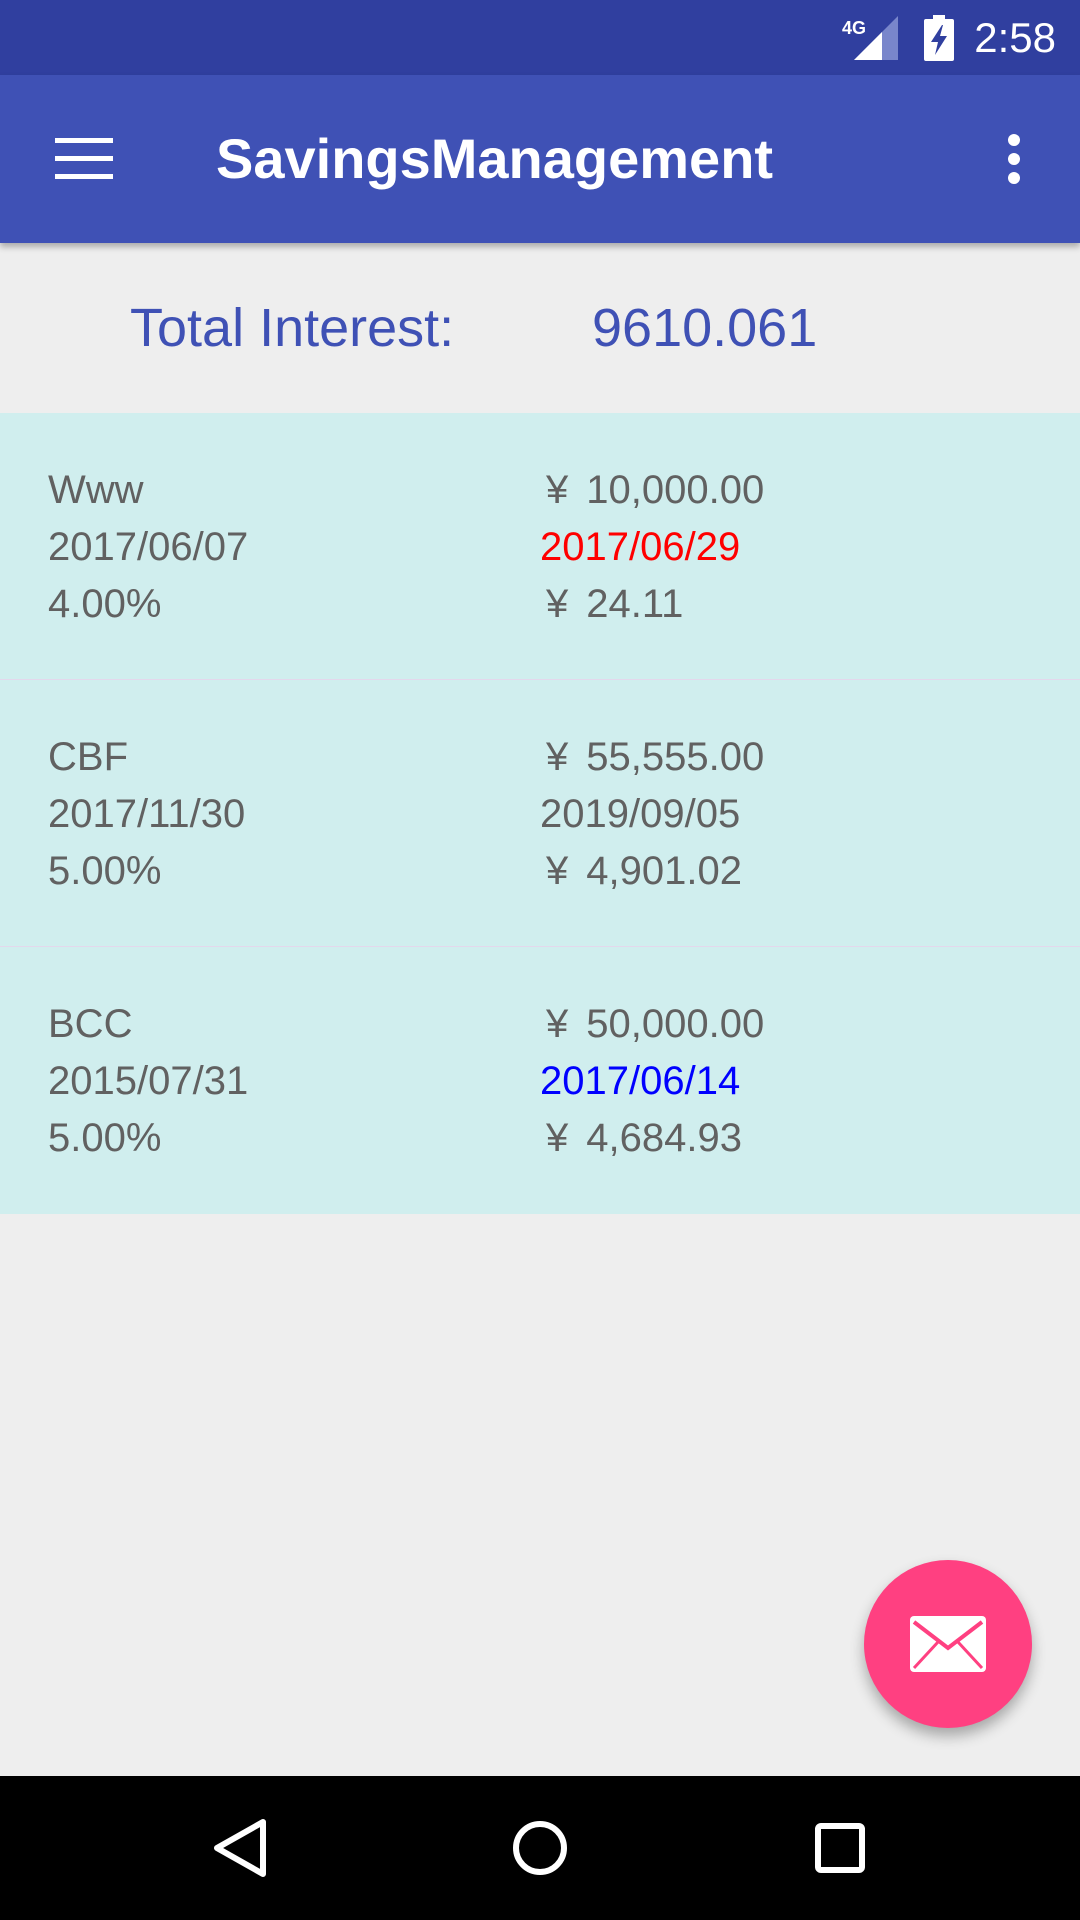  I want to click on network-4g-icon: 4G, so click(870, 37).